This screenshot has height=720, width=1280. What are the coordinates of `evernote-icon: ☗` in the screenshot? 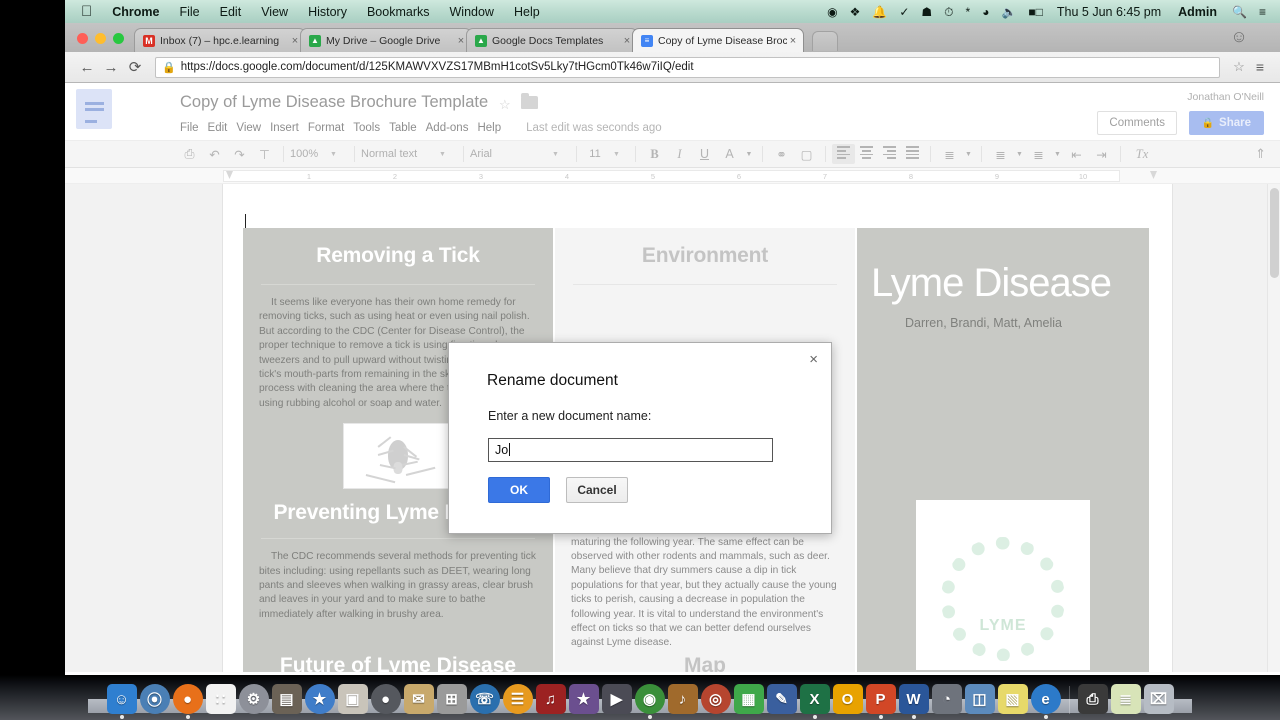 It's located at (926, 12).